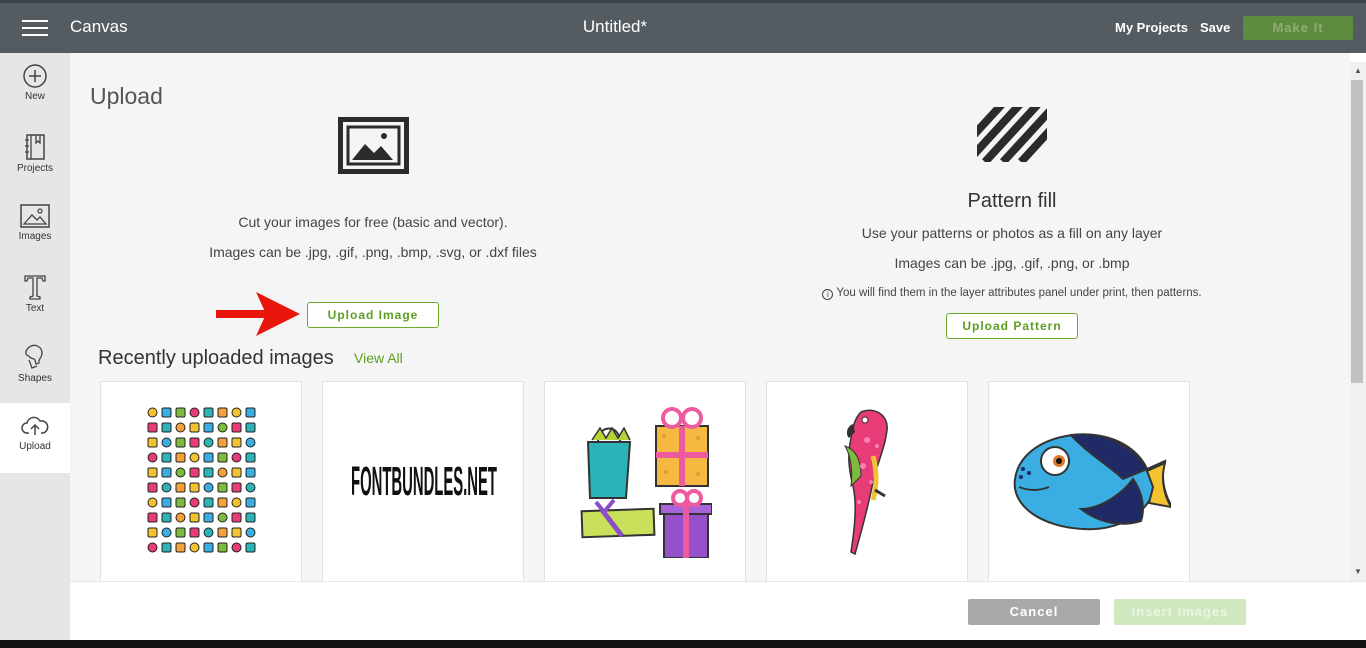 This screenshot has width=1366, height=648. I want to click on recent-image-parrot, so click(867, 486).